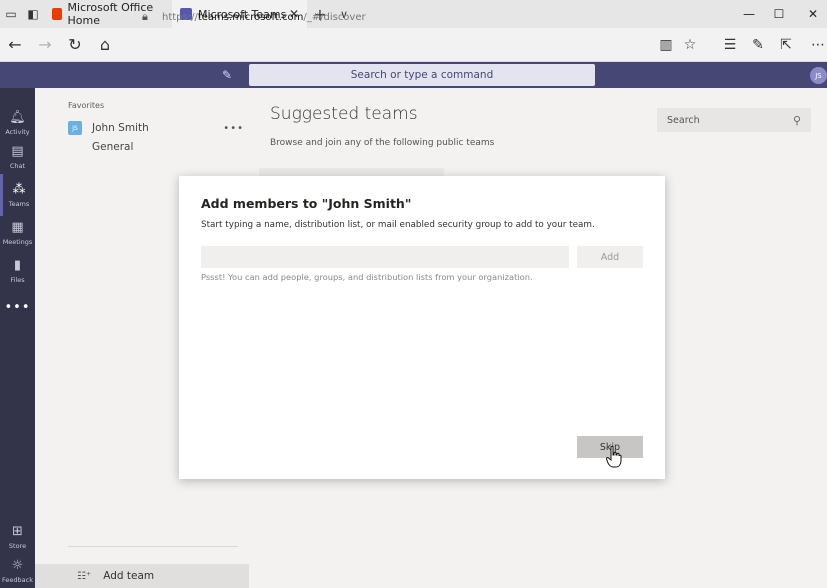  Describe the element at coordinates (45, 45) in the screenshot. I see `forward-icon: →` at that location.